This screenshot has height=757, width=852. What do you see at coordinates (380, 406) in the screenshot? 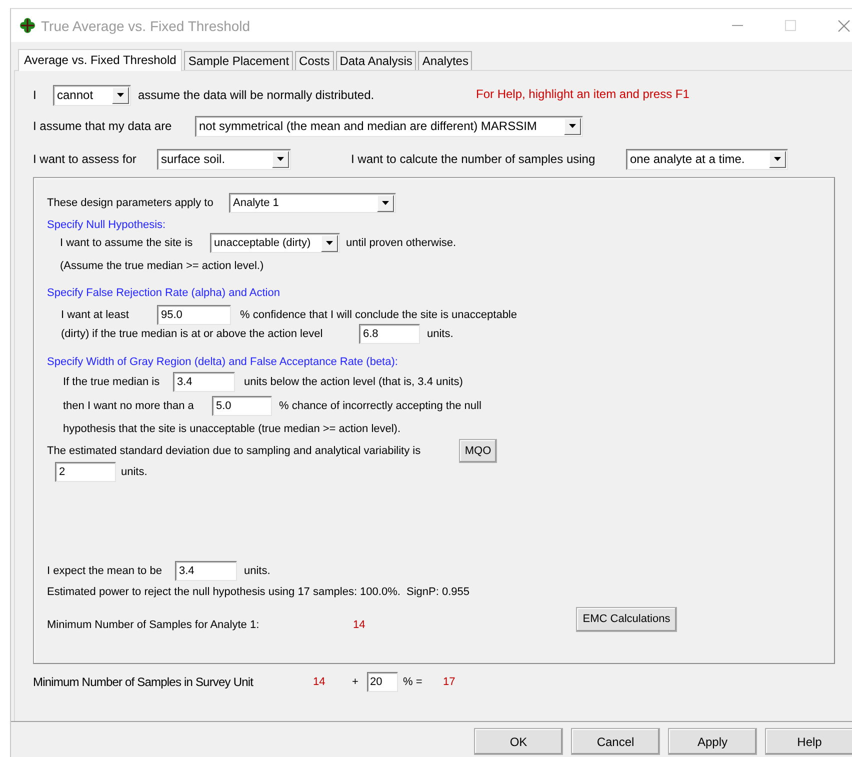
I see `prompt-text: % chance of incorrectly accepting the null` at bounding box center [380, 406].